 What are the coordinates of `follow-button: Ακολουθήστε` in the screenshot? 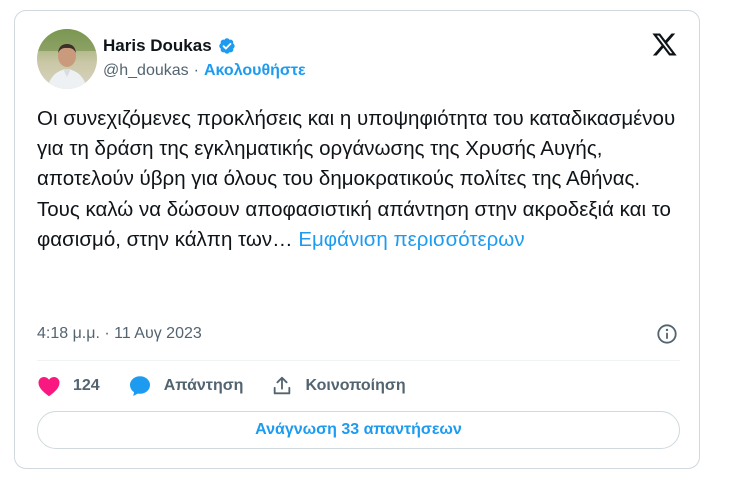 It's located at (255, 71).